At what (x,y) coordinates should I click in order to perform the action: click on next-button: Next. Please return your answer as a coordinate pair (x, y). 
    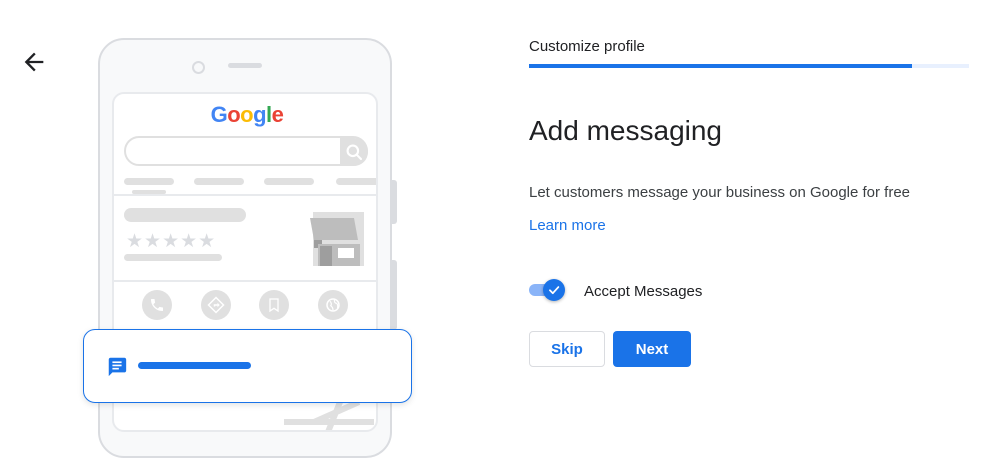
    Looking at the image, I should click on (652, 349).